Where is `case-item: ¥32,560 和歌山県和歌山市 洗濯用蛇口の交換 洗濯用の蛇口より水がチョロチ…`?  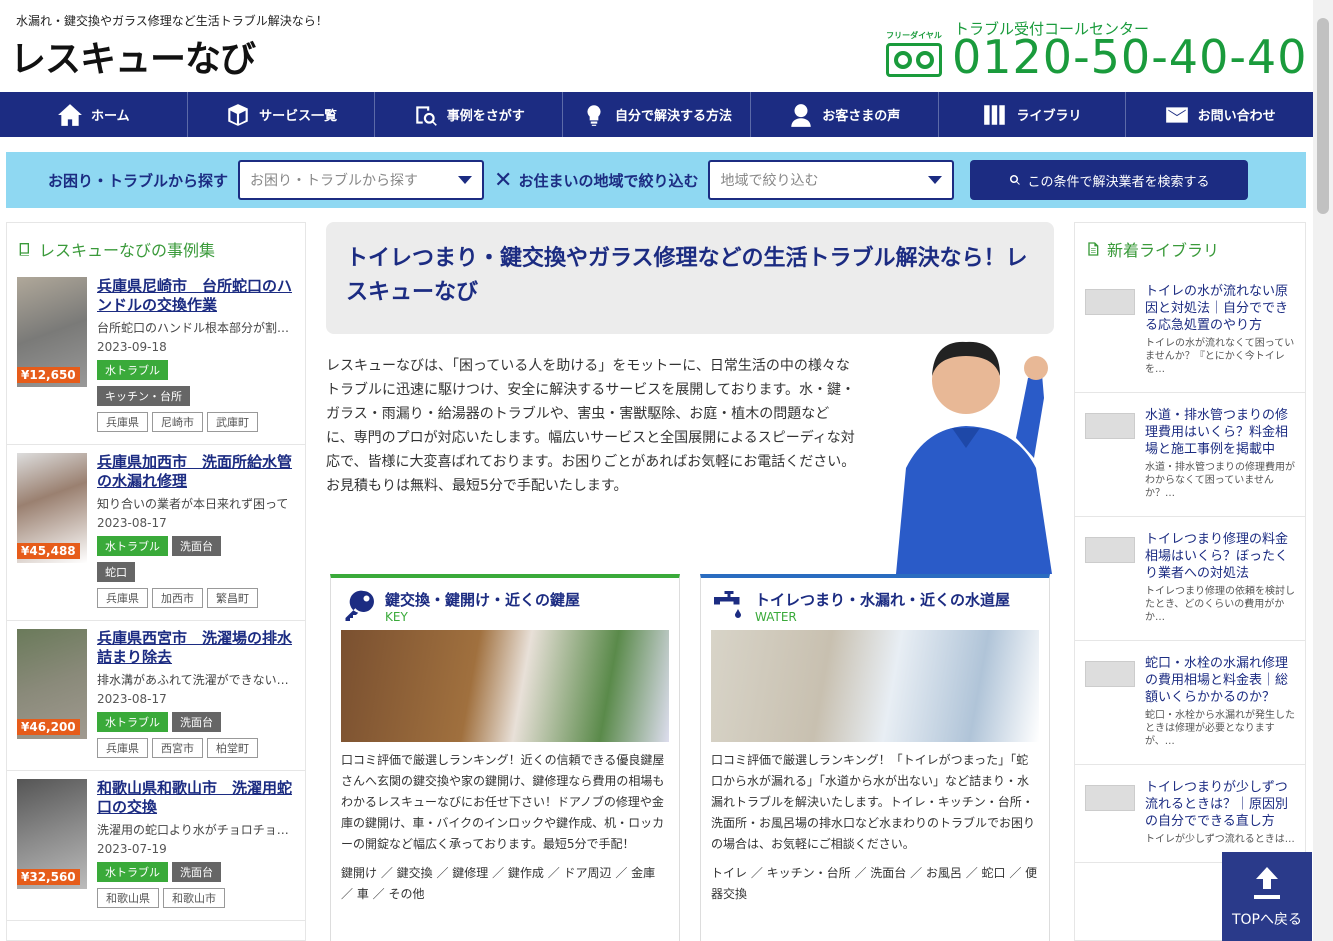 case-item: ¥32,560 和歌山県和歌山市 洗濯用蛇口の交換 洗濯用の蛇口より水がチョロチ… is located at coordinates (156, 846).